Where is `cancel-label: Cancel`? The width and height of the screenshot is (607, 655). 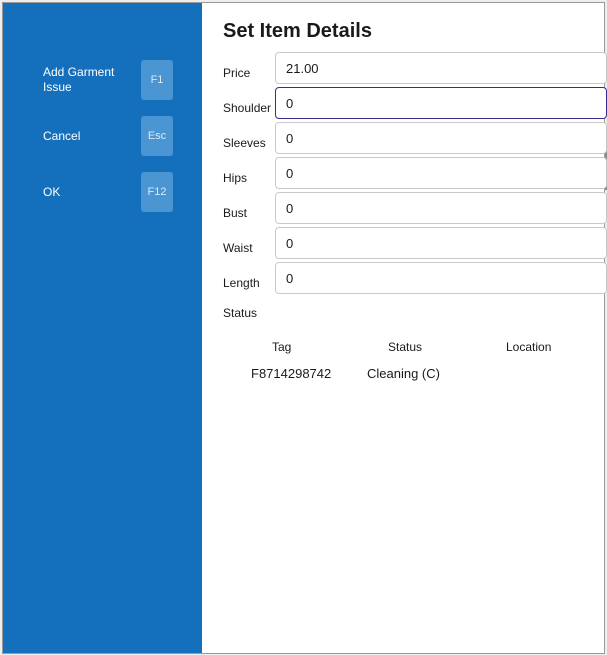
cancel-label: Cancel is located at coordinates (62, 135).